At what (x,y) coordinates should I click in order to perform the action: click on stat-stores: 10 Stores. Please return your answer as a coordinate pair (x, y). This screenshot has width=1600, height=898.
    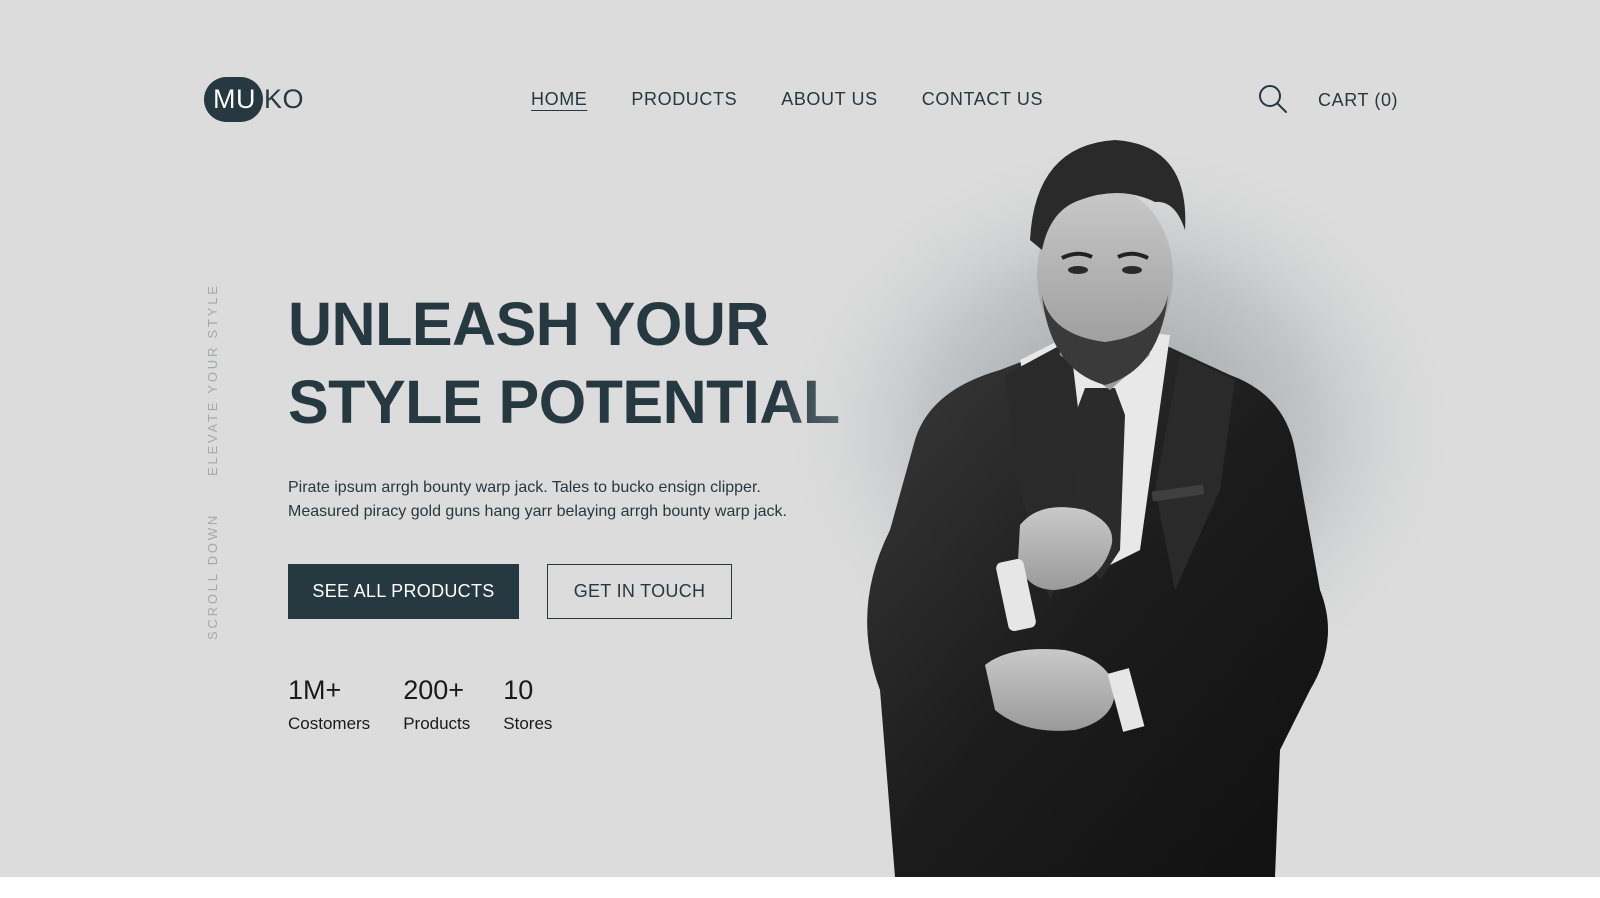
    Looking at the image, I should click on (527, 704).